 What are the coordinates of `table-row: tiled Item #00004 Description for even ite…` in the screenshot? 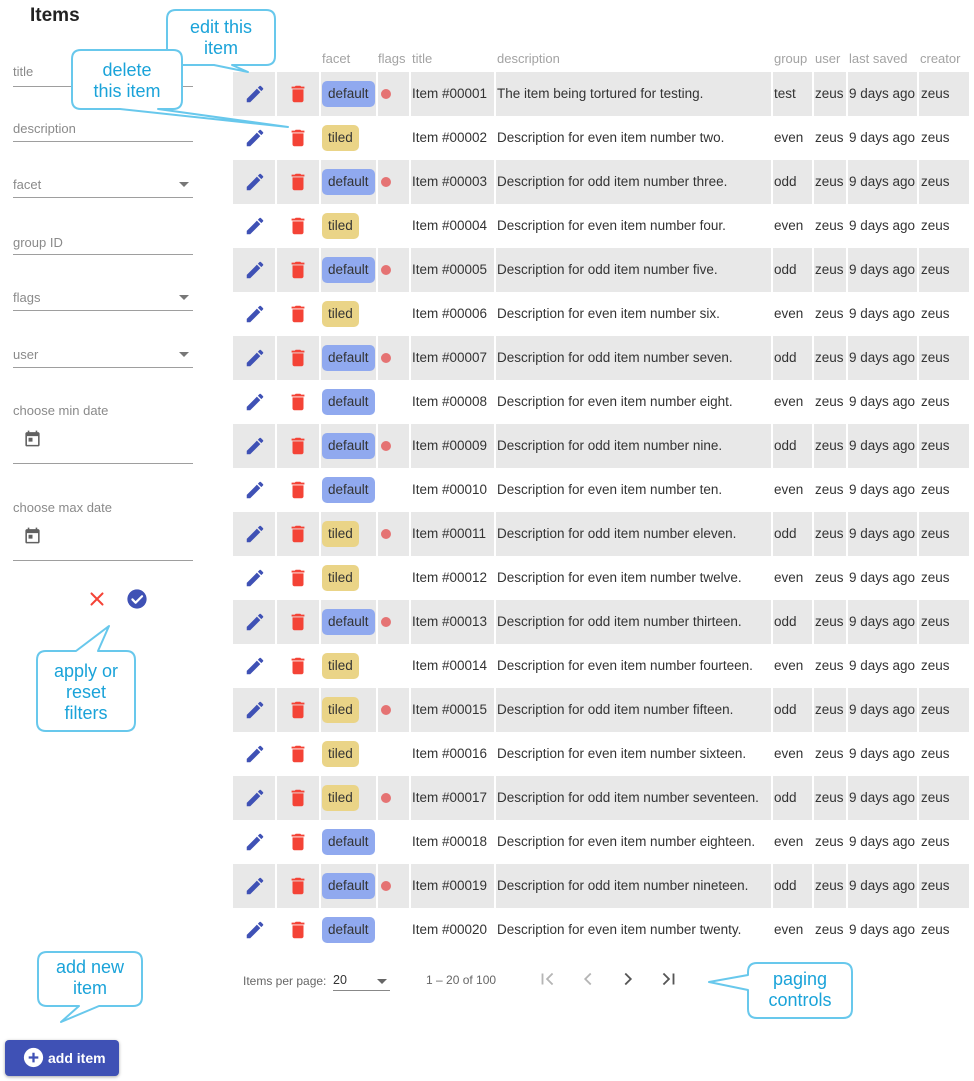 It's located at (601, 226).